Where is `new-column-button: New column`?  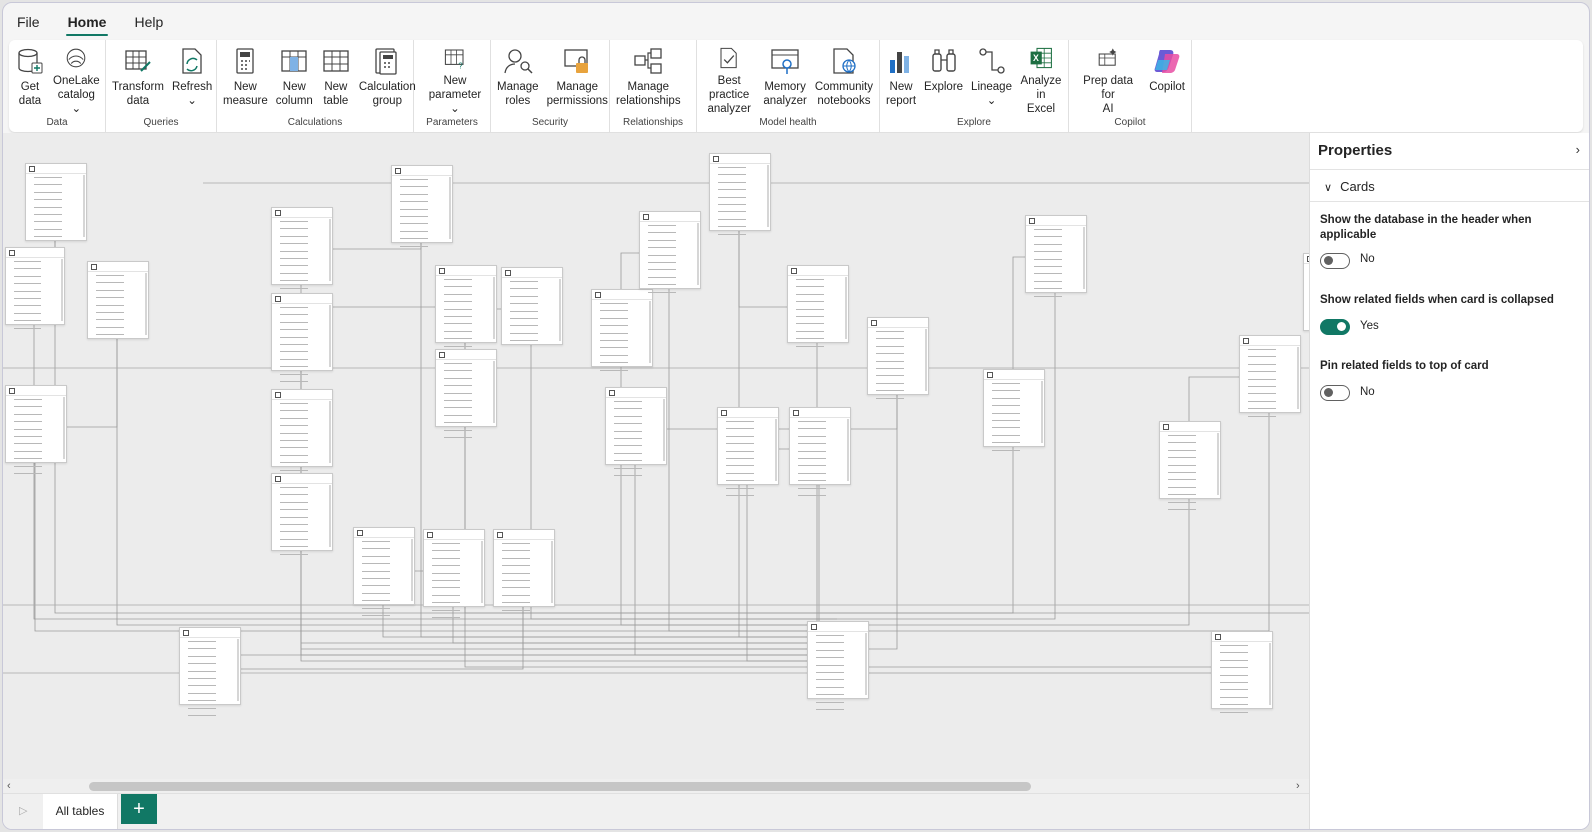 new-column-button: New column is located at coordinates (294, 80).